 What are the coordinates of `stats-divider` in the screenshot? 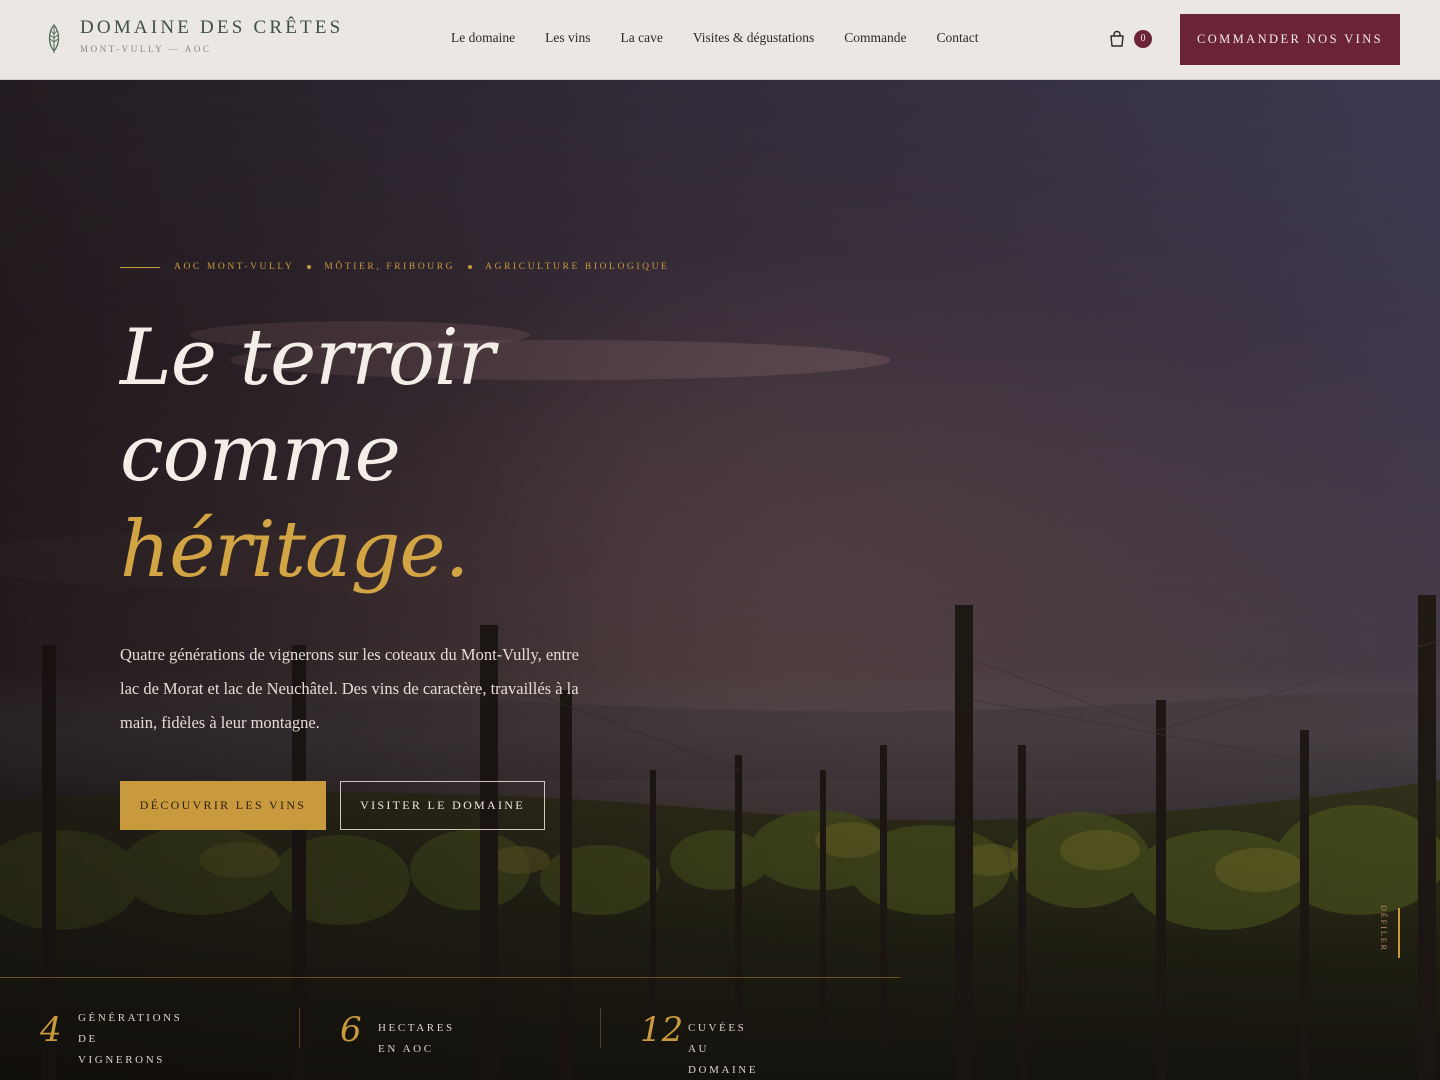 It's located at (450, 977).